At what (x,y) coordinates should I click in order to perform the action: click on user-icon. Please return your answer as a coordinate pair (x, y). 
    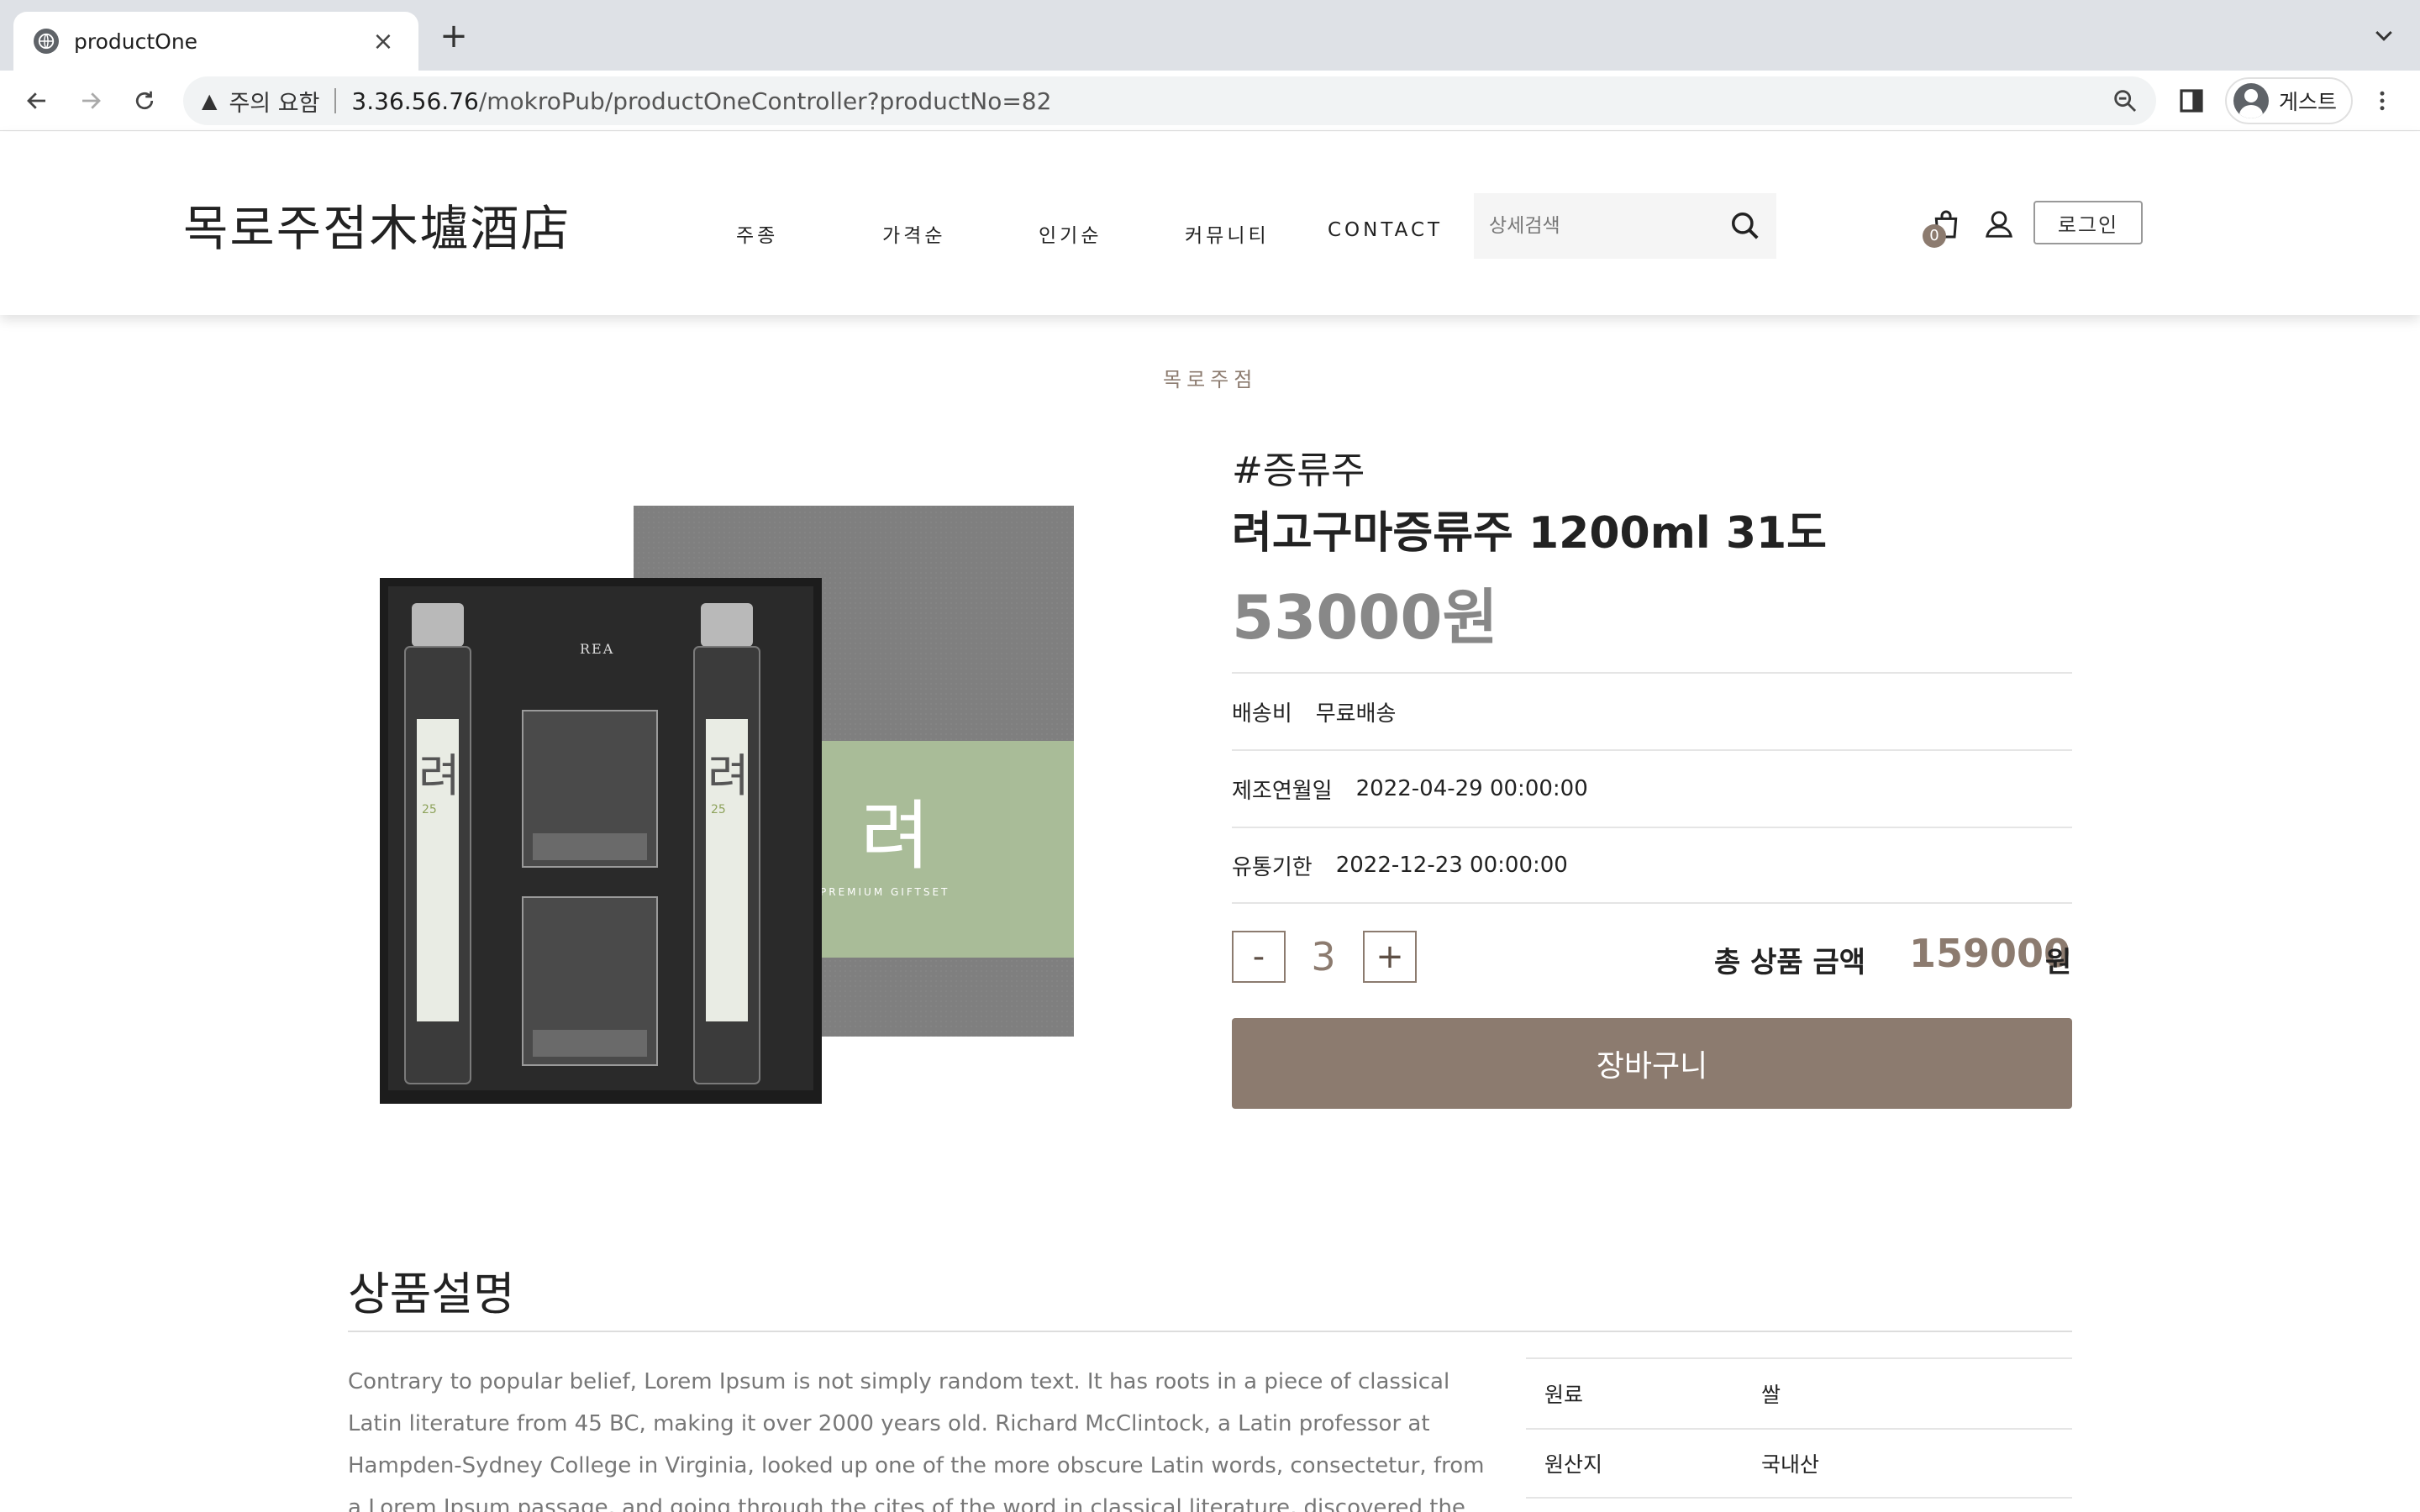
    Looking at the image, I should click on (1999, 224).